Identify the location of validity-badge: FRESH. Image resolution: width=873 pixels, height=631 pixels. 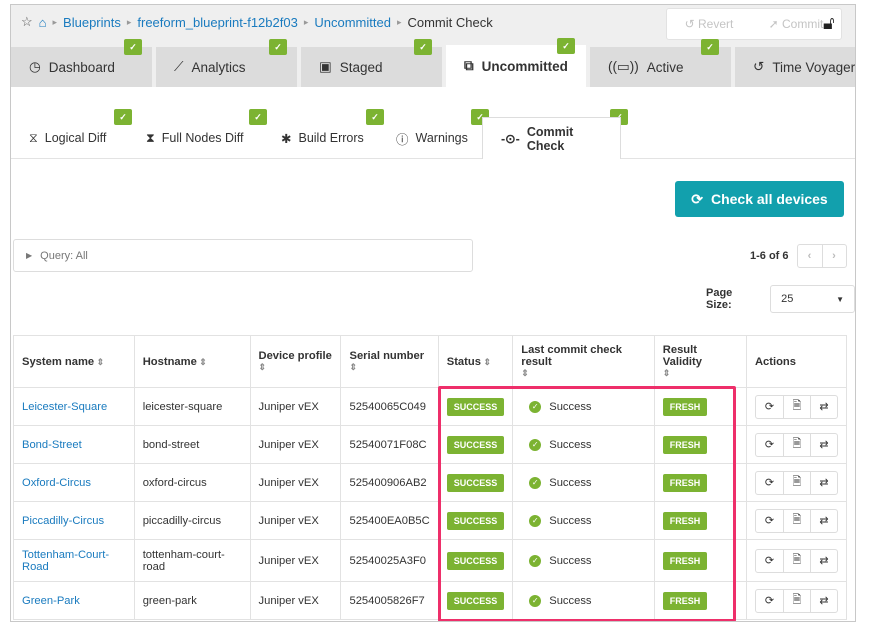
(685, 560).